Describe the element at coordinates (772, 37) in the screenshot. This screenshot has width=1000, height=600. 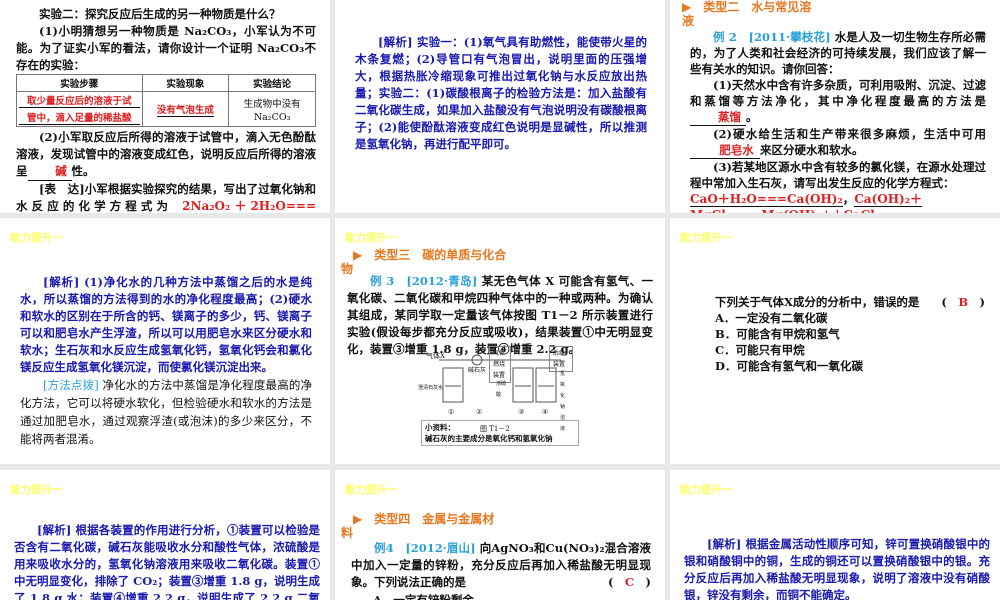
I see `example-label: 例 2 [2011·攀枝花]` at that location.